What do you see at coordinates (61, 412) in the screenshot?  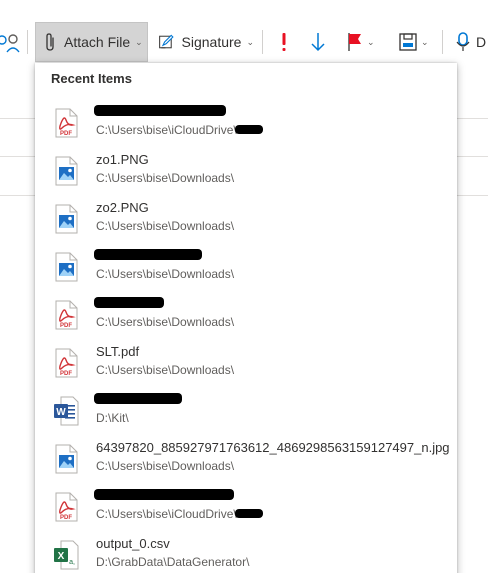 I see `svg-text: W` at bounding box center [61, 412].